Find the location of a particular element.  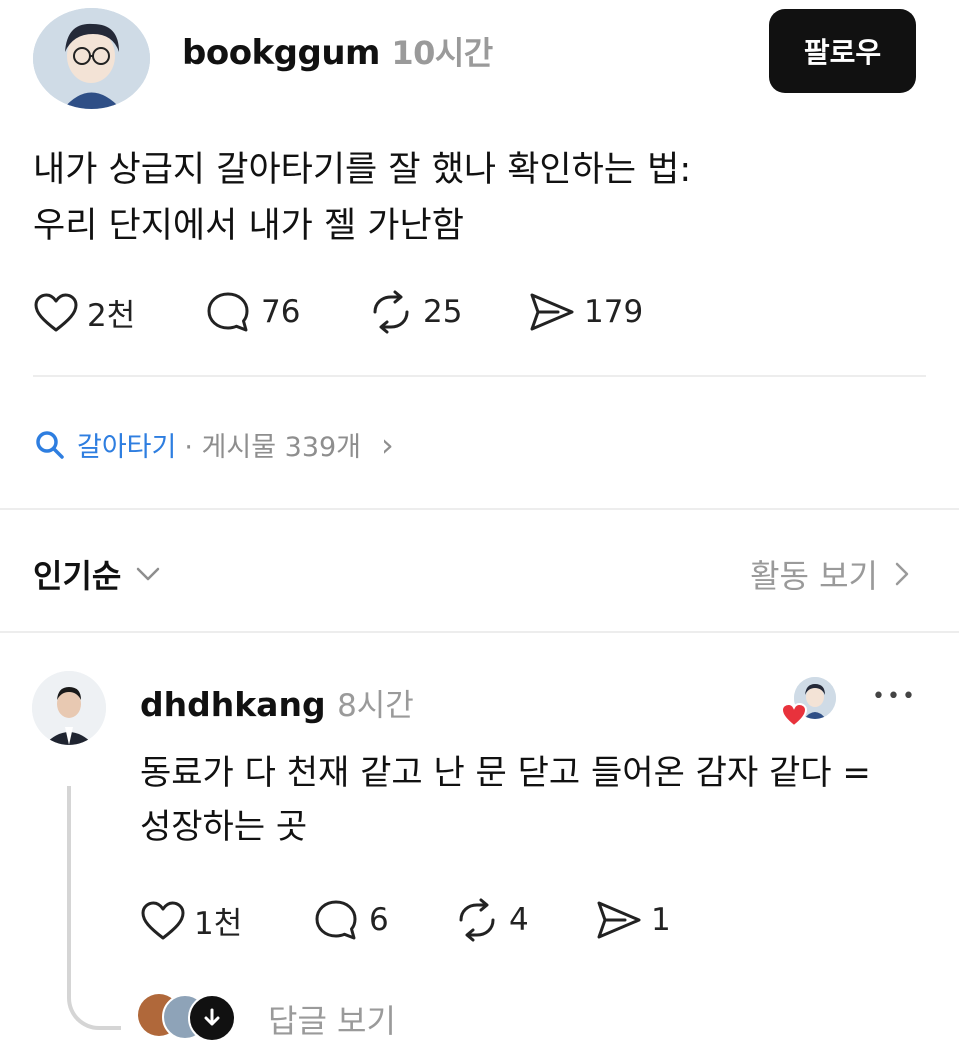

search-icon is located at coordinates (50, 444).